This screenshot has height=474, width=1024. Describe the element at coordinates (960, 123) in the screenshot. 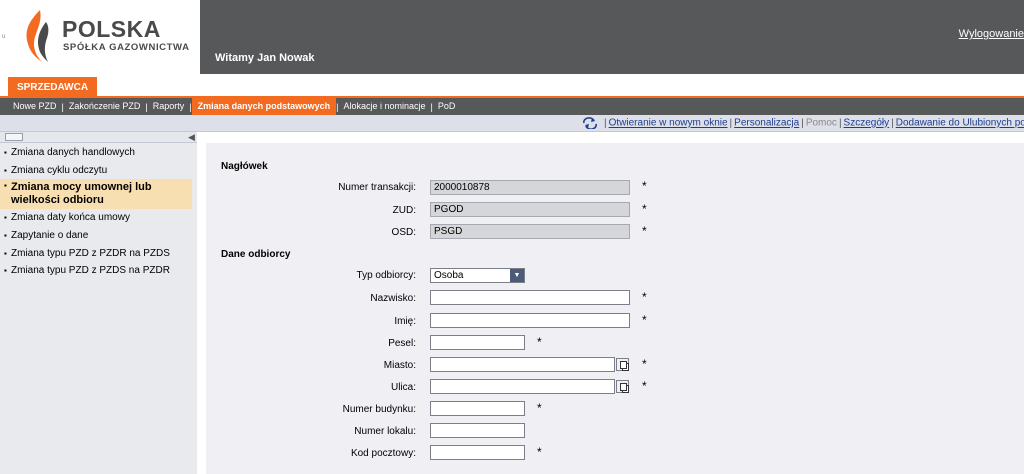

I see `add-favorites-link: Dodawanie do Ulubionych porta` at that location.